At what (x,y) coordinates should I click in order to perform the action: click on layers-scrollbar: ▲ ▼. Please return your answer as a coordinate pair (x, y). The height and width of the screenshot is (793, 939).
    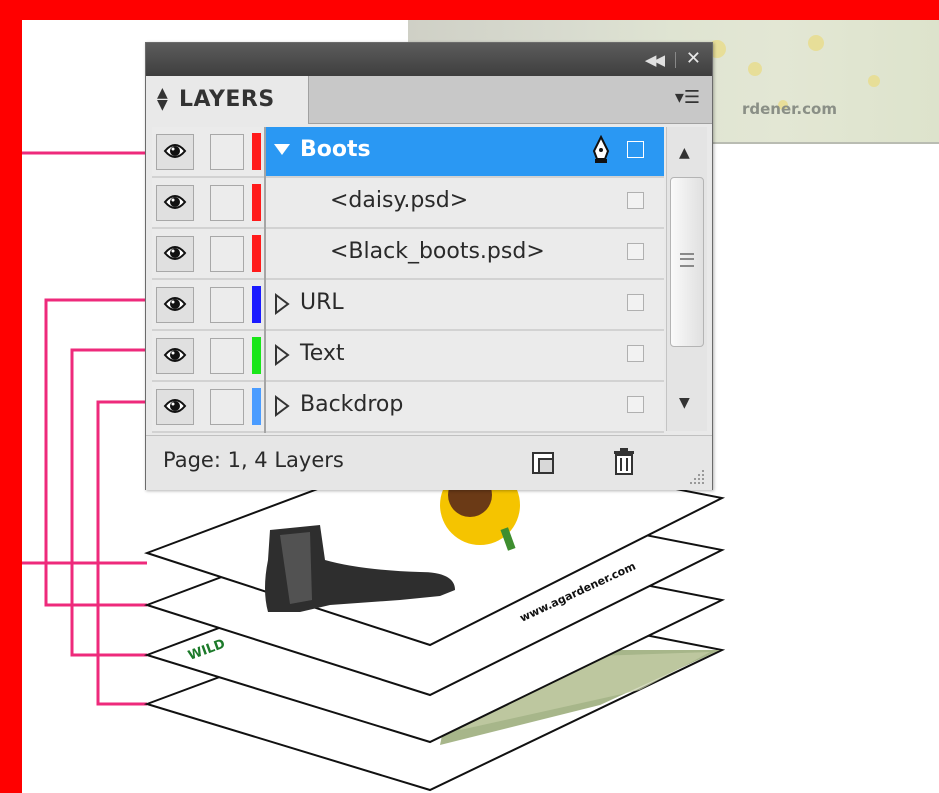
    Looking at the image, I should click on (686, 279).